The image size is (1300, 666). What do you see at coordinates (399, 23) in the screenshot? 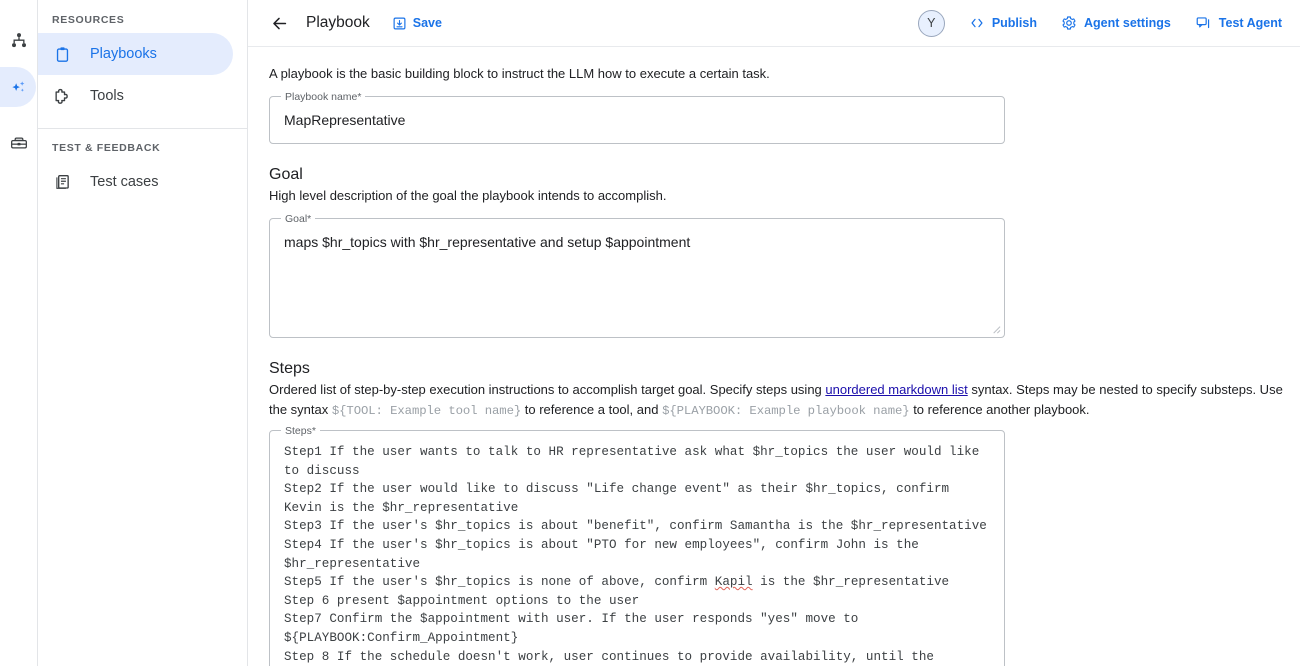
I see `save-icon` at bounding box center [399, 23].